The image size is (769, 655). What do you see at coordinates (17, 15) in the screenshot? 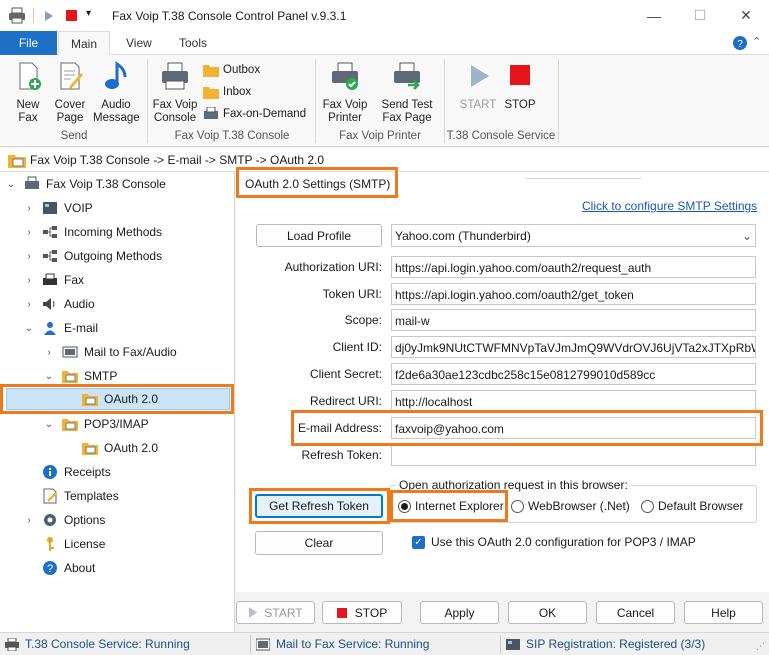
I see `app-printer-icon` at bounding box center [17, 15].